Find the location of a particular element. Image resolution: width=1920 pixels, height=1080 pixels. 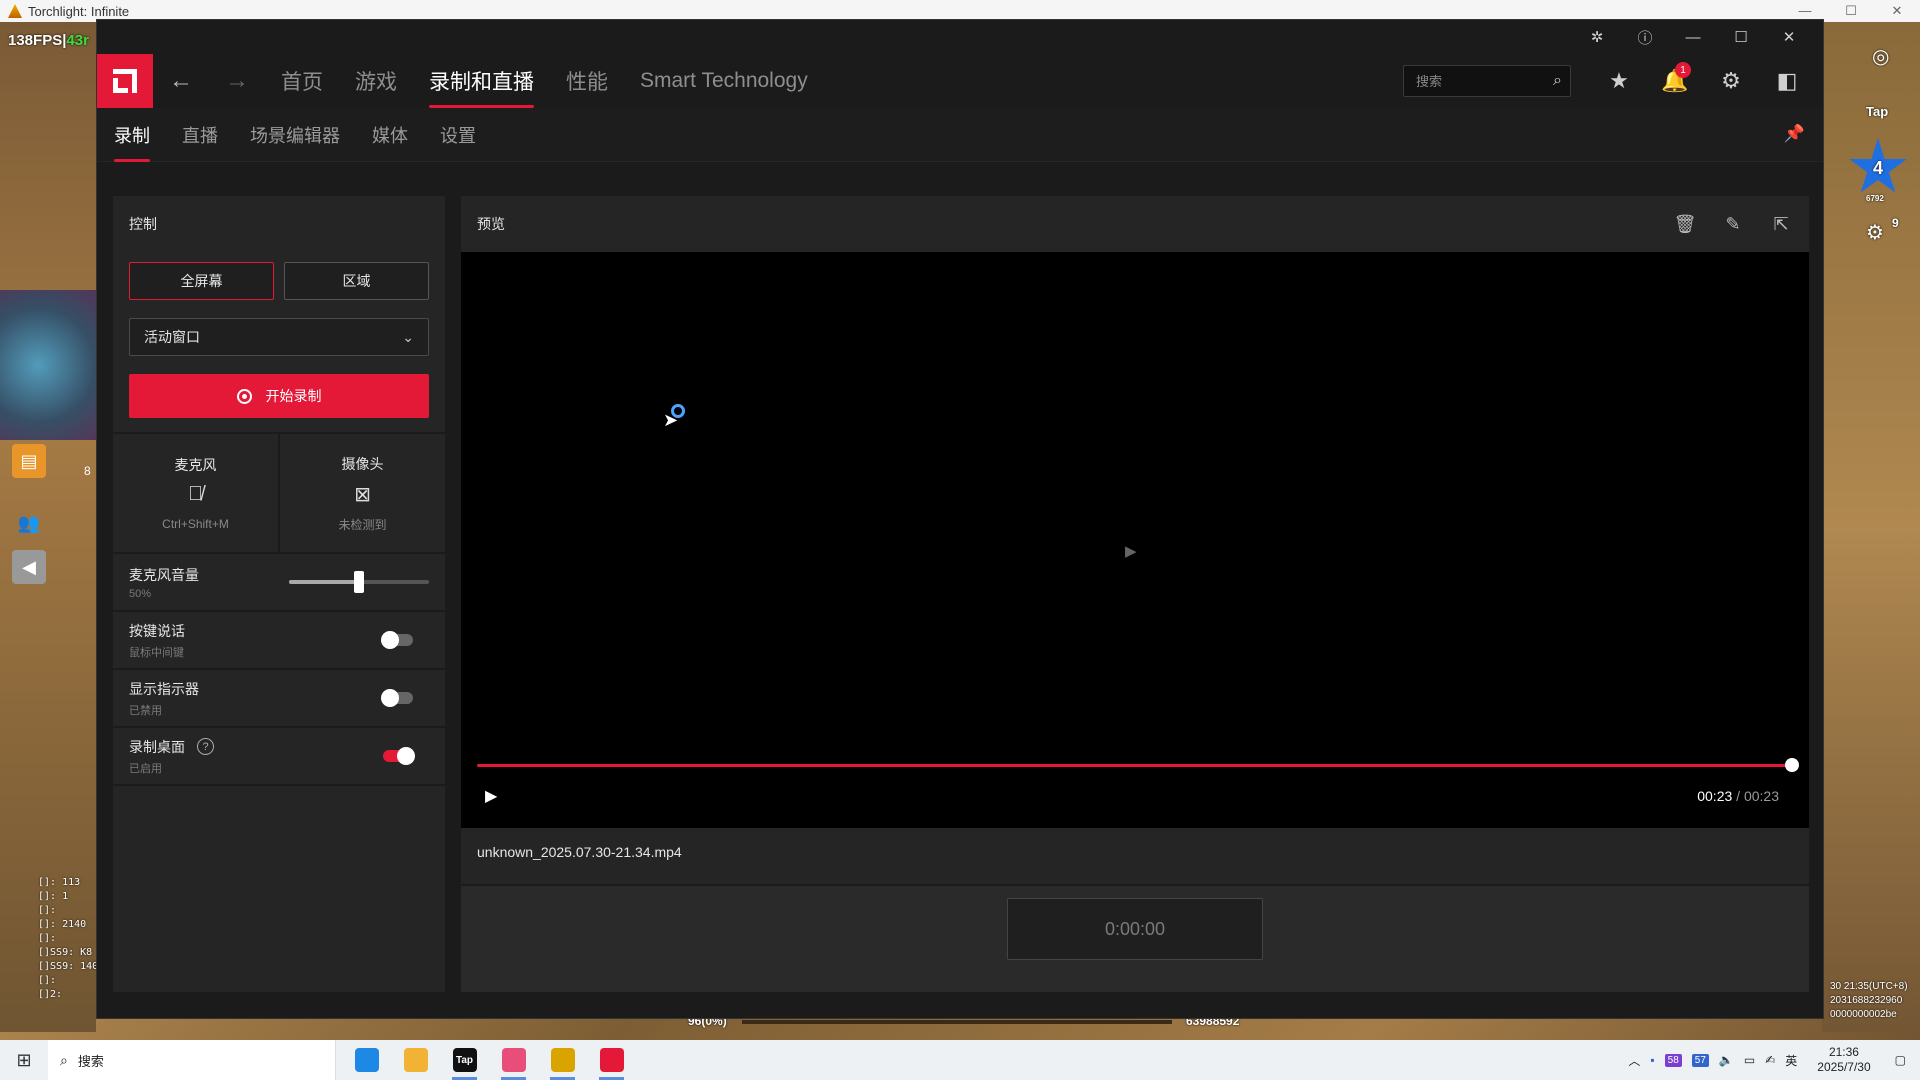

sidebar-panel-icon: ◧ is located at coordinates (1787, 81).